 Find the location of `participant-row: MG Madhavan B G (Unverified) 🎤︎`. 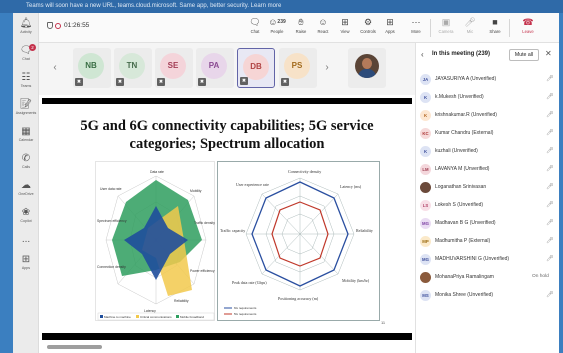

participant-row: MG Madhavan B G (Unverified) 🎤︎ is located at coordinates (487, 223).